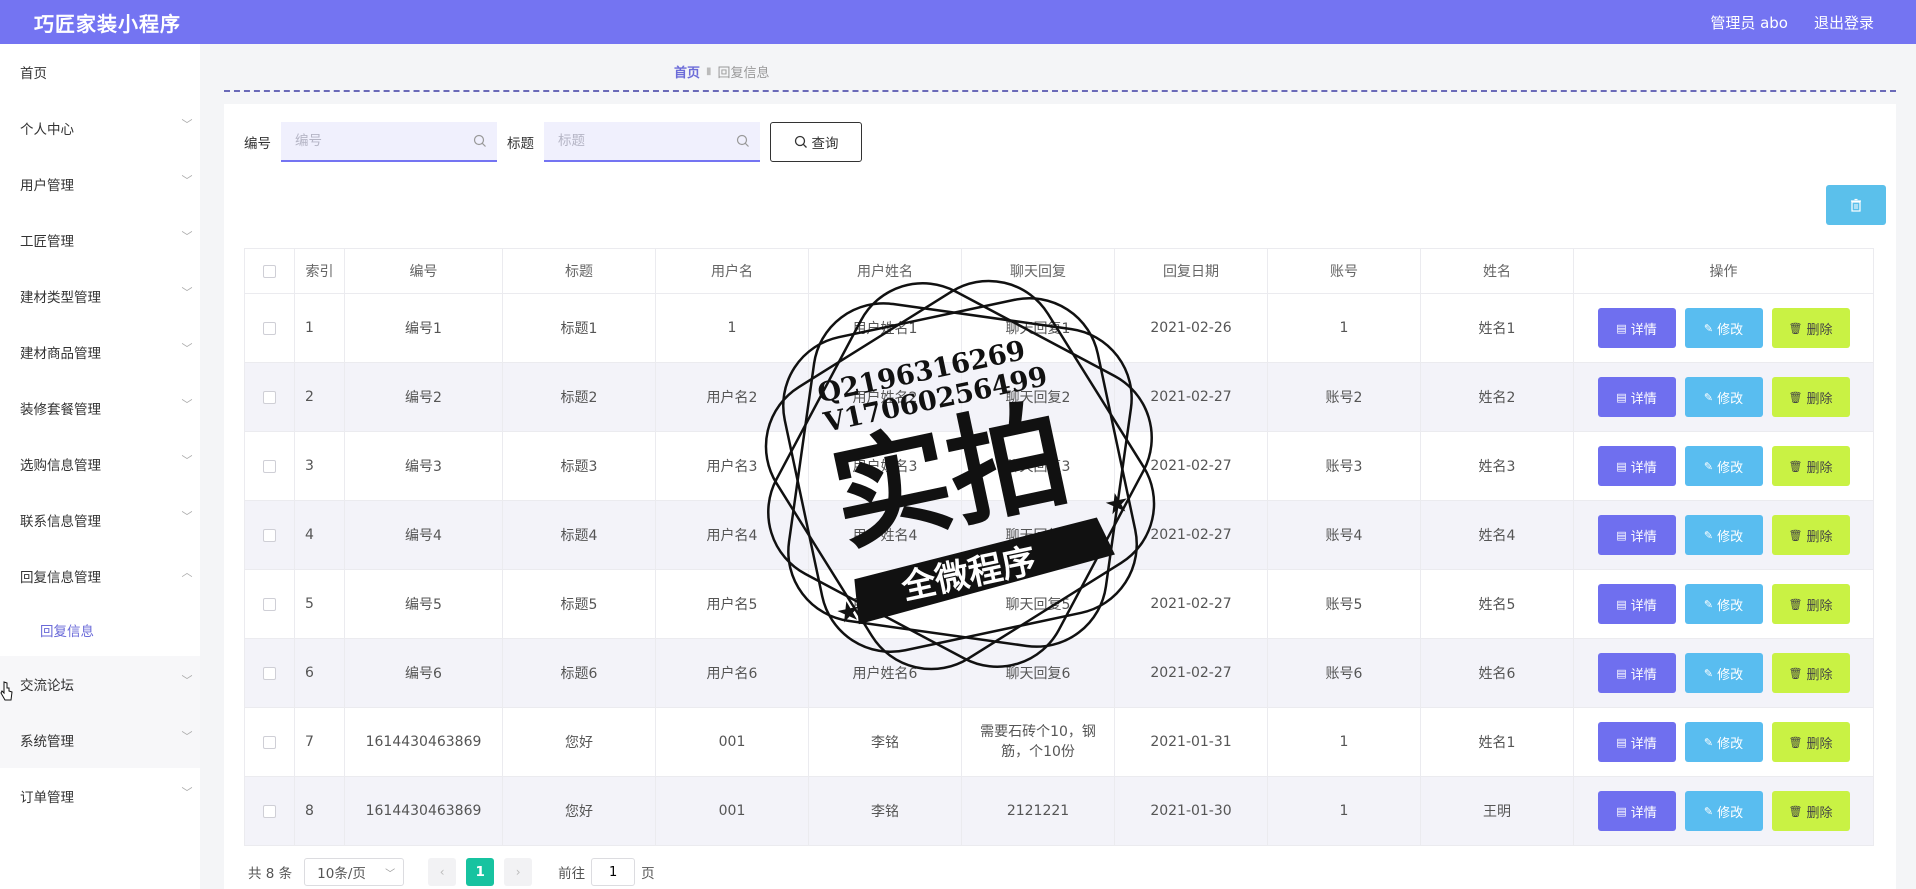  Describe the element at coordinates (1621, 397) in the screenshot. I see `document-icon: ▤` at that location.